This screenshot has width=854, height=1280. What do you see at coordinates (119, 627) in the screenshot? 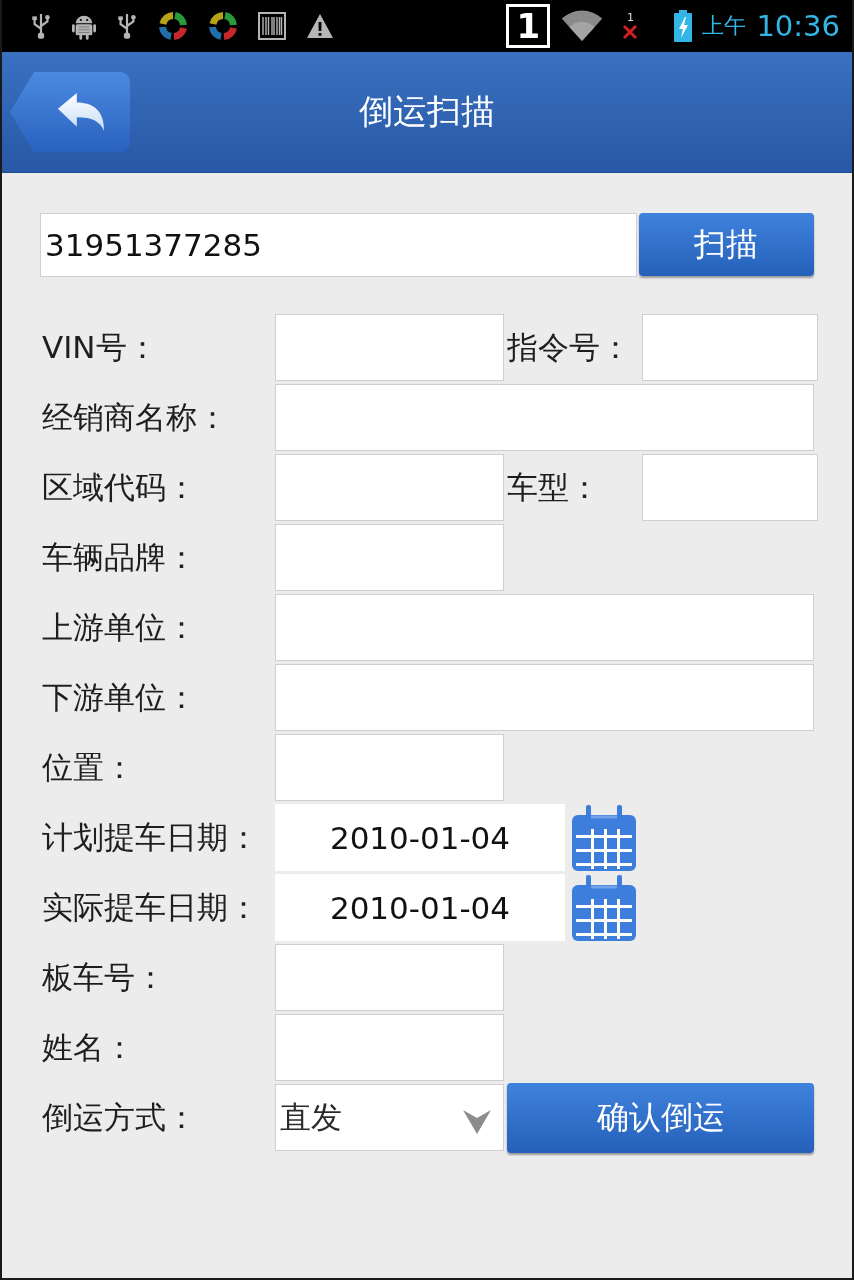
I see `field-label: 上游单位：` at bounding box center [119, 627].